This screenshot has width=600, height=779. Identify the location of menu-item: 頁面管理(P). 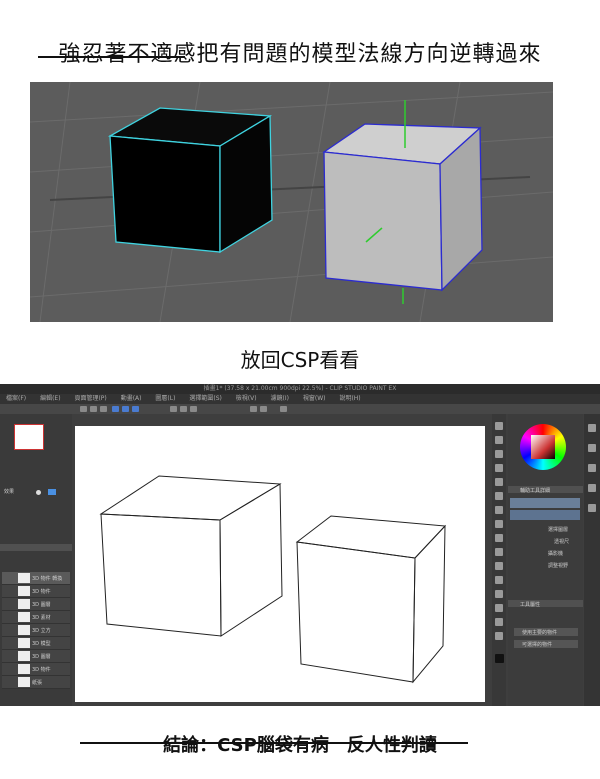
(90, 398).